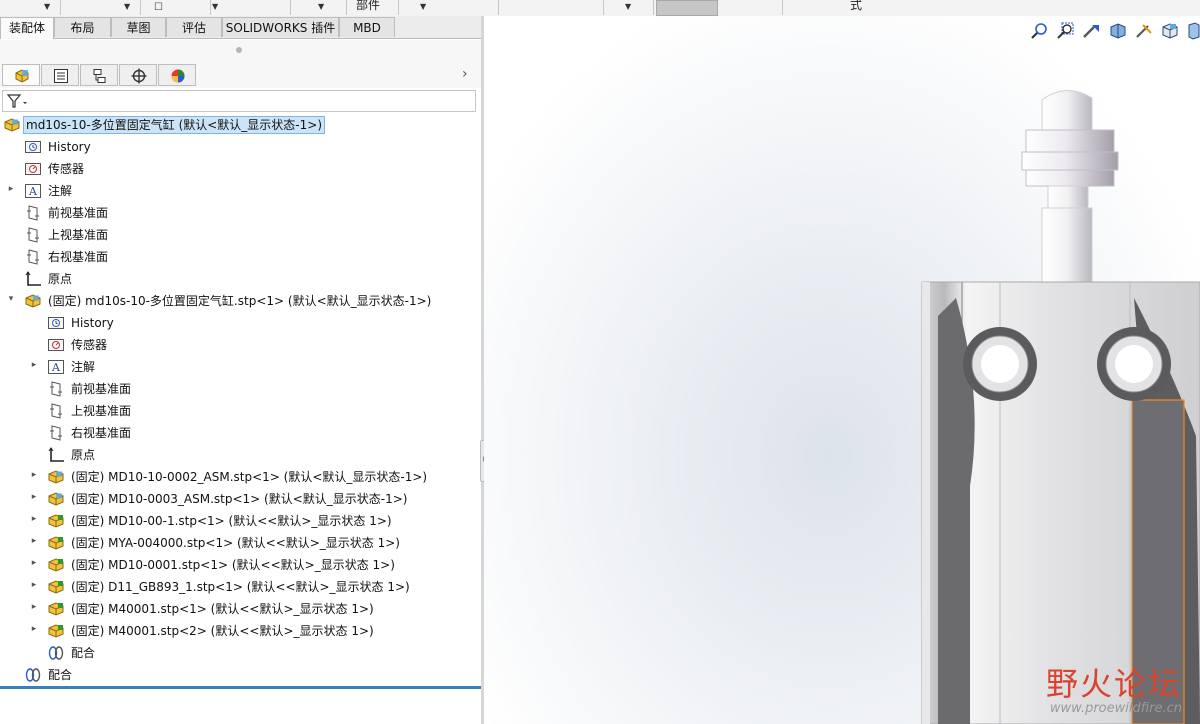 The height and width of the screenshot is (724, 1200). I want to click on view-orientation-icon, so click(1170, 31).